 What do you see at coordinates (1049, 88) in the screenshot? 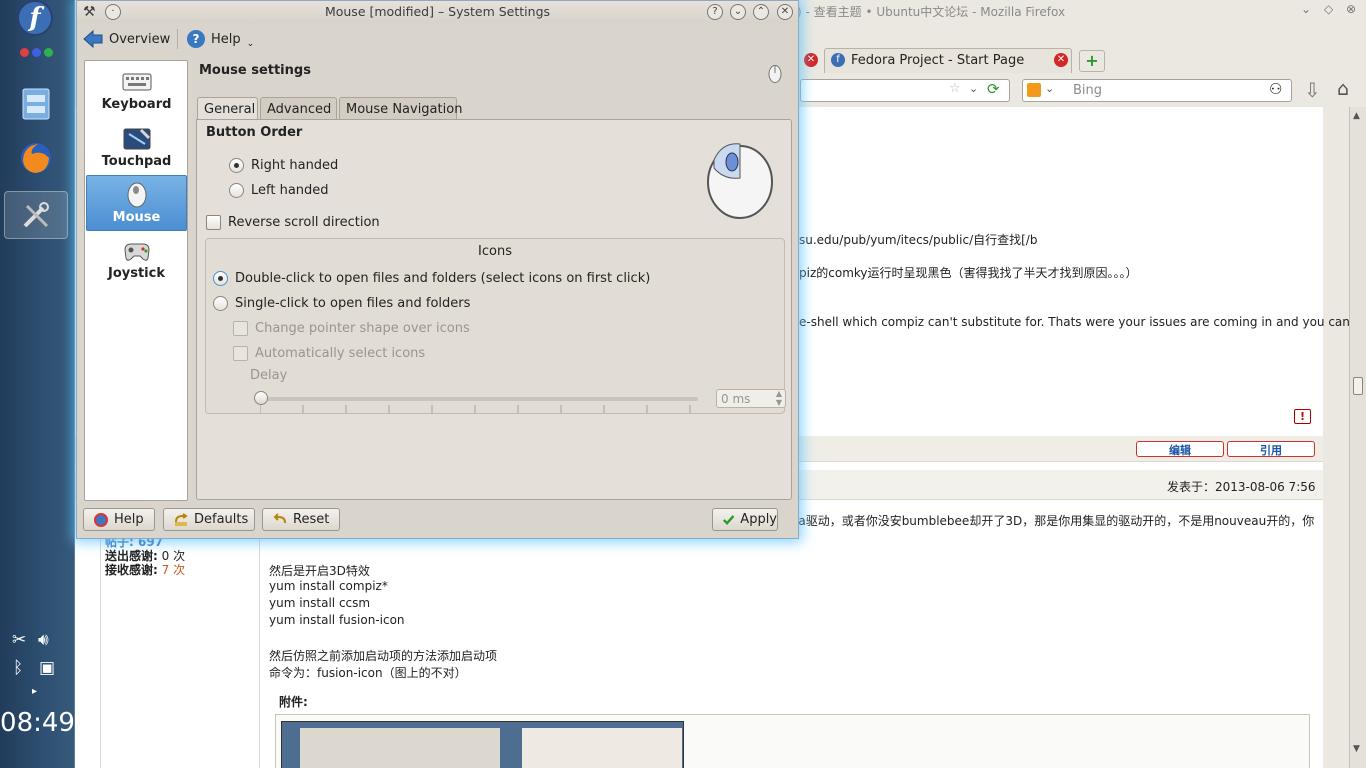
I see `engine-dropdown-icon: ⌄` at bounding box center [1049, 88].